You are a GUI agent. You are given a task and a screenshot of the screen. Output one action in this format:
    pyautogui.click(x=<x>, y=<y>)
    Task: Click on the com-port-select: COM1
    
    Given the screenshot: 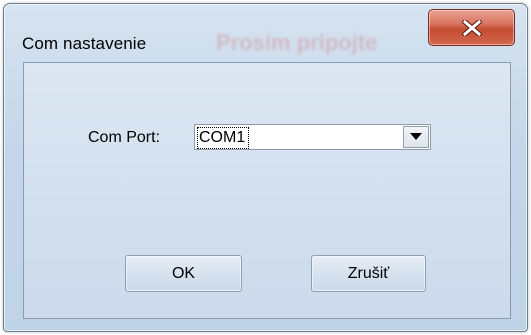 What is the action you would take?
    pyautogui.click(x=312, y=137)
    